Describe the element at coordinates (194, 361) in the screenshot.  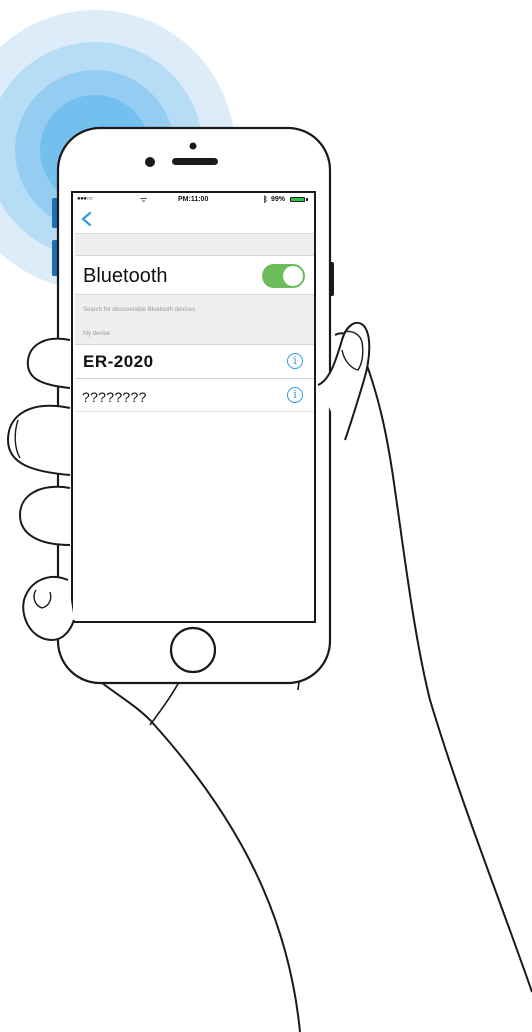
I see `device-row: ER-2020 i` at that location.